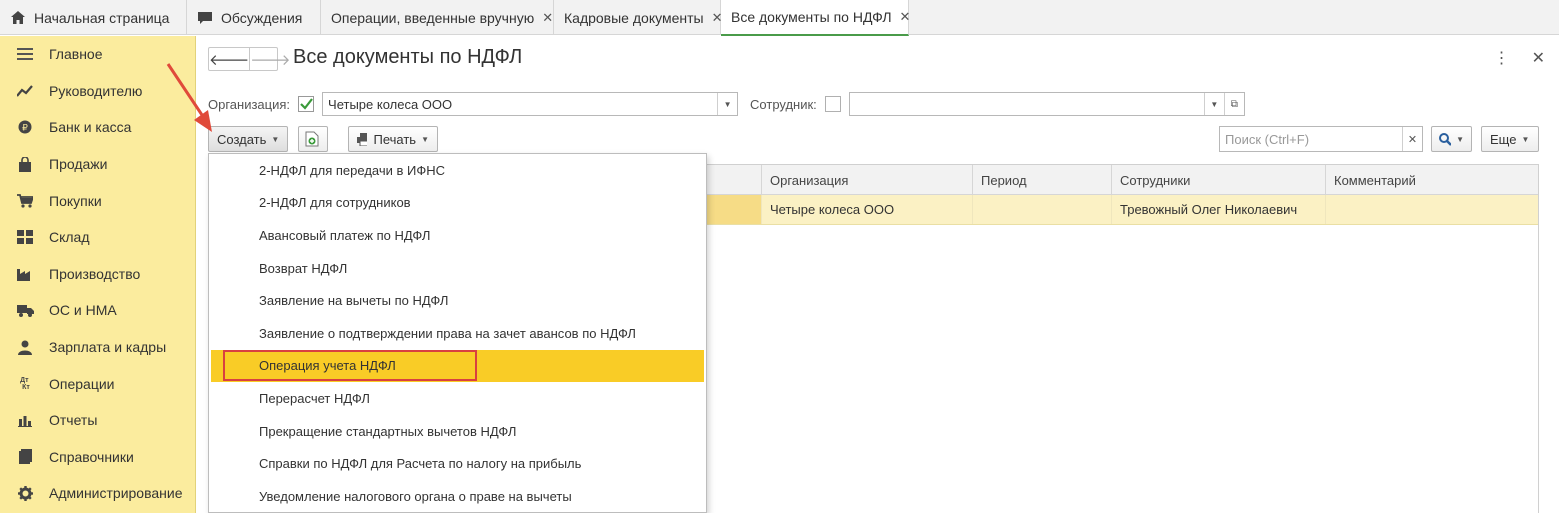 Image resolution: width=1559 pixels, height=513 pixels. Describe the element at coordinates (25, 383) in the screenshot. I see `dt-kt-icon: Дт Кт` at that location.